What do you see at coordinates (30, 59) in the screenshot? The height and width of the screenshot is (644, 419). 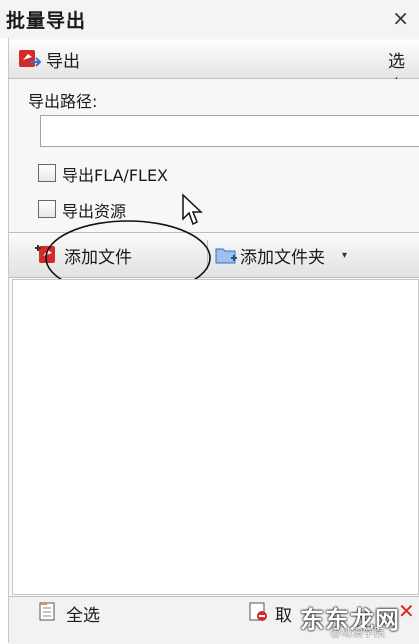 I see `export-icon` at bounding box center [30, 59].